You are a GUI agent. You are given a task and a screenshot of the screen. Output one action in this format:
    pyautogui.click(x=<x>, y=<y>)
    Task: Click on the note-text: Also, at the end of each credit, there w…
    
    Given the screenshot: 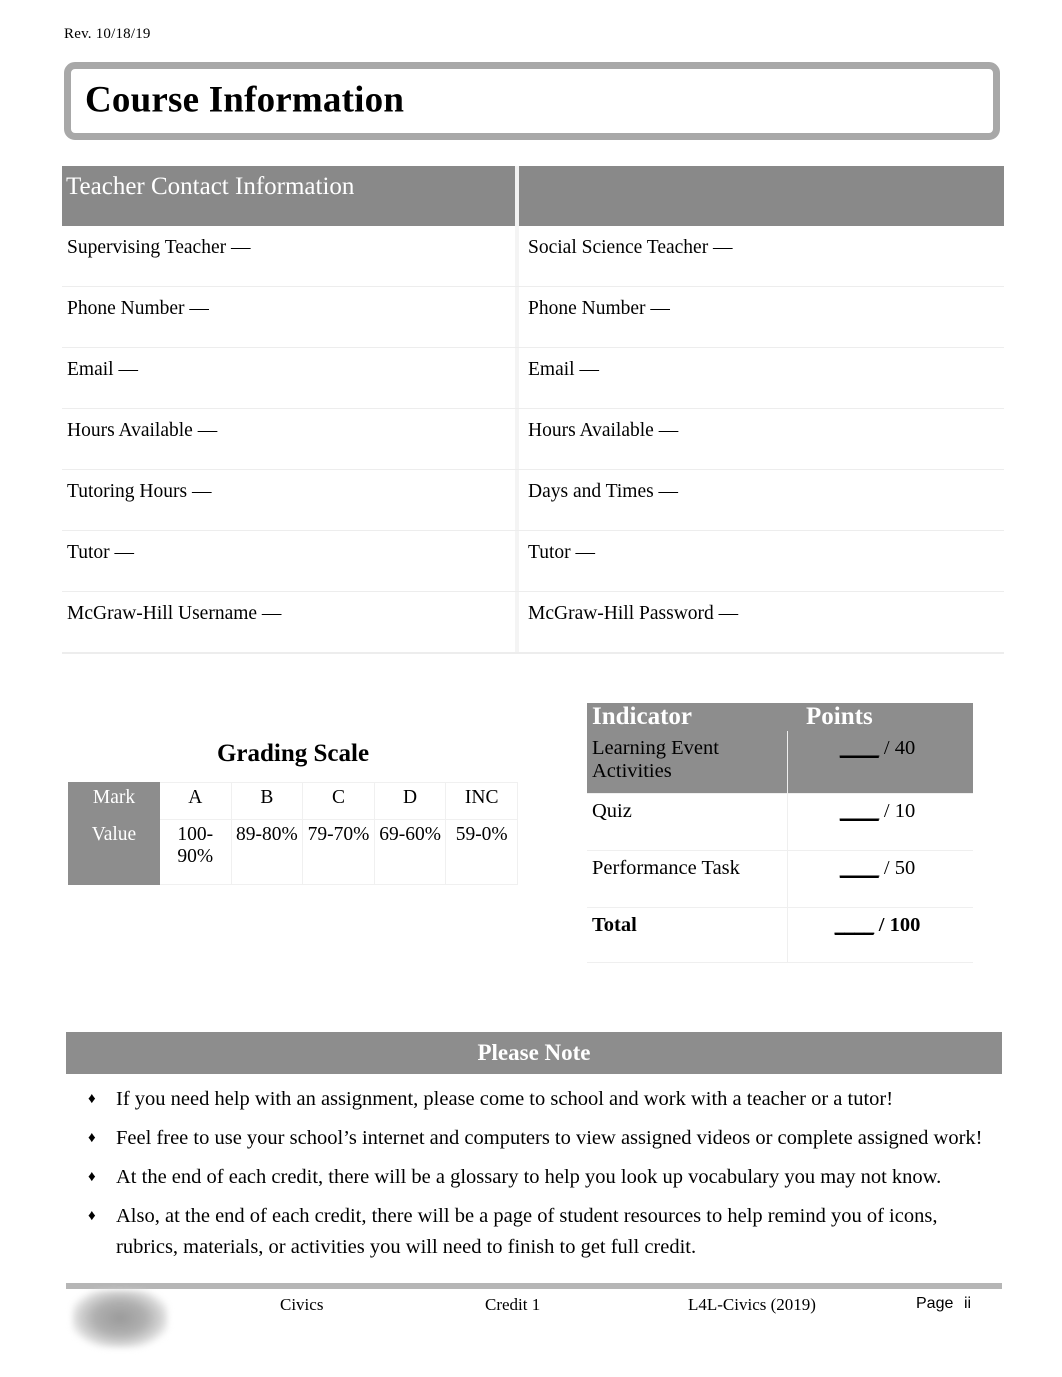 What is the action you would take?
    pyautogui.click(x=527, y=1231)
    